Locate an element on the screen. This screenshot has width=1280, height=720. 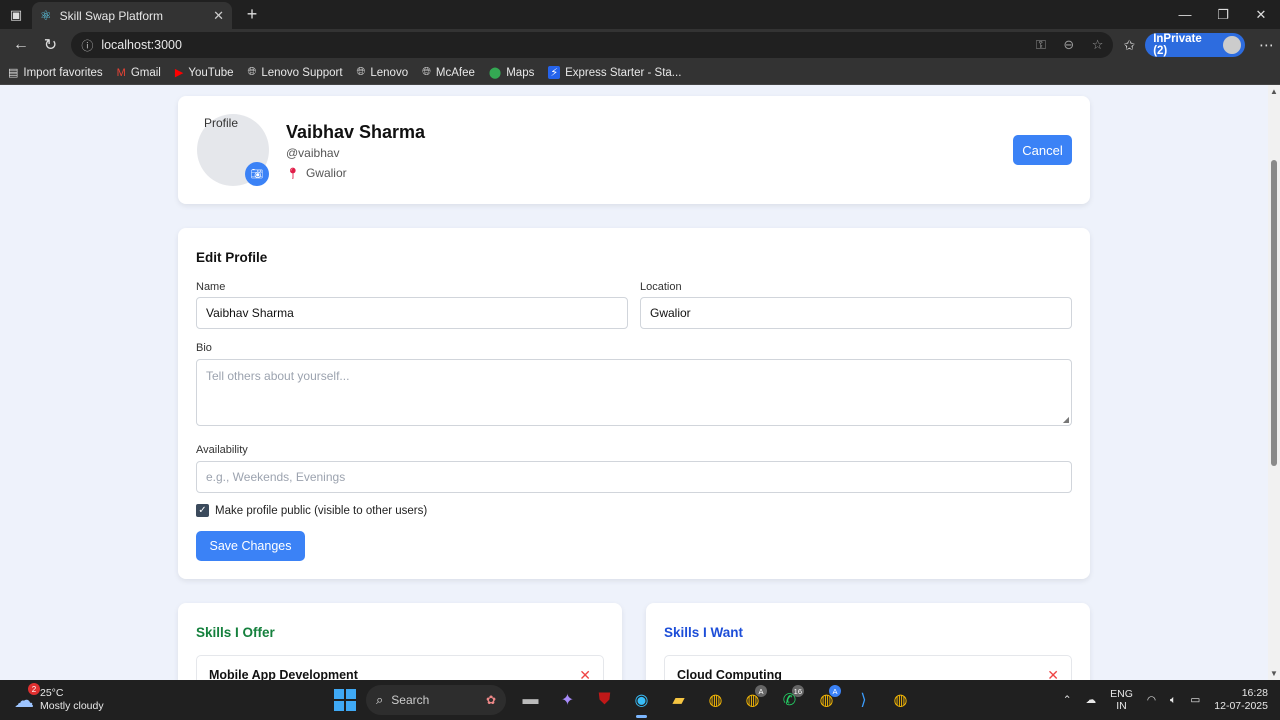
weather-desc: Mostly cloudy is located at coordinates (72, 706).